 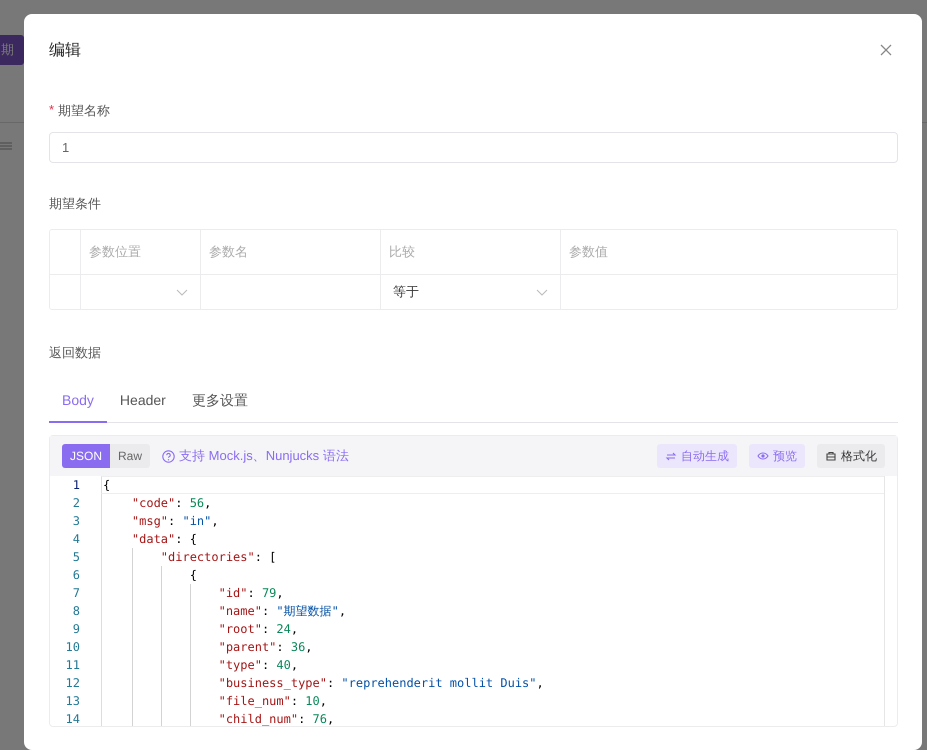 What do you see at coordinates (763, 456) in the screenshot?
I see `eye-icon` at bounding box center [763, 456].